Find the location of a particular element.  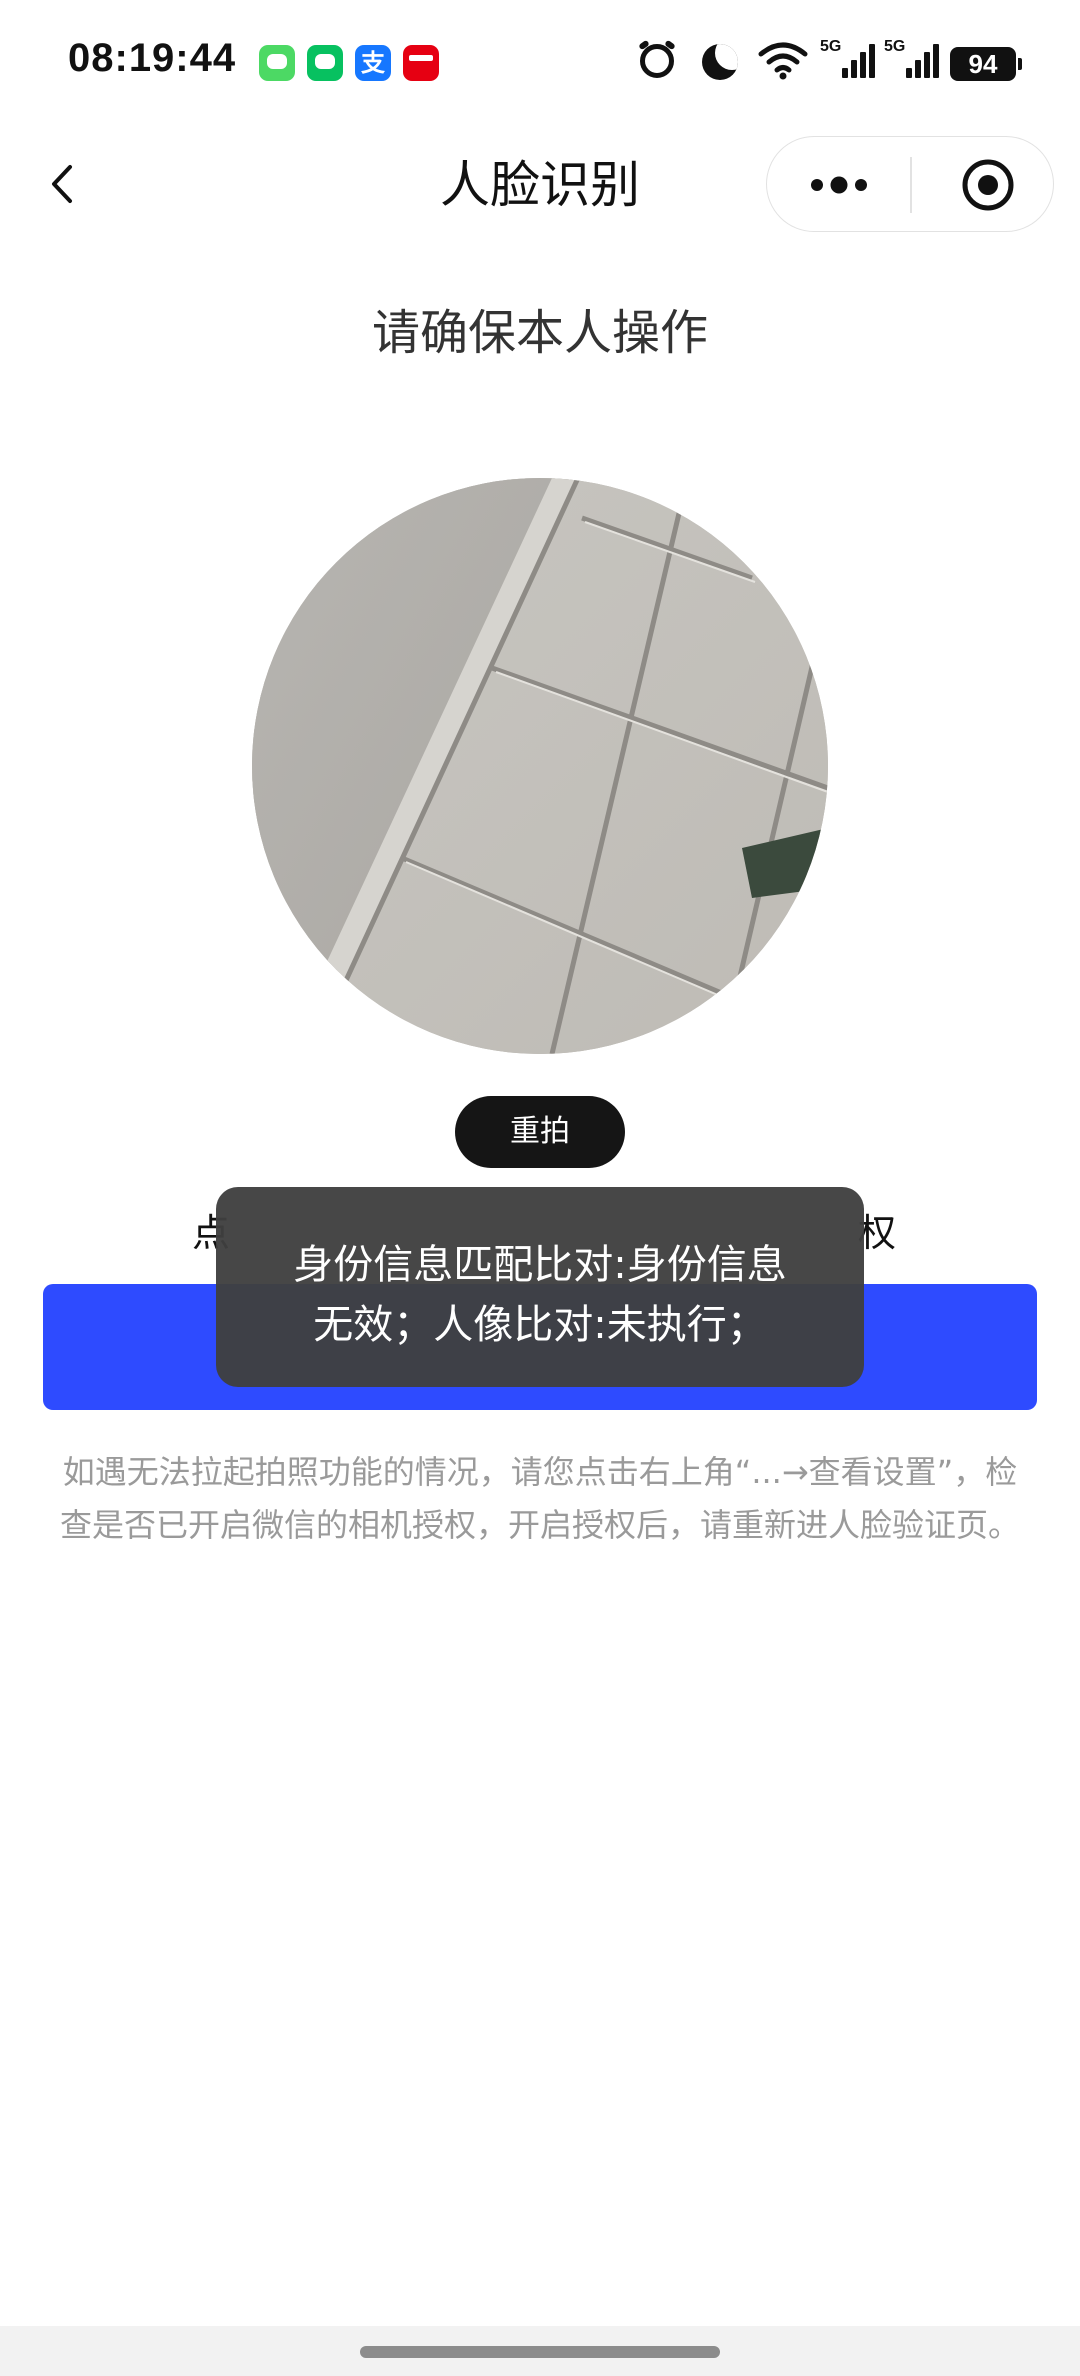

status-time: 08:19:44 is located at coordinates (152, 58).